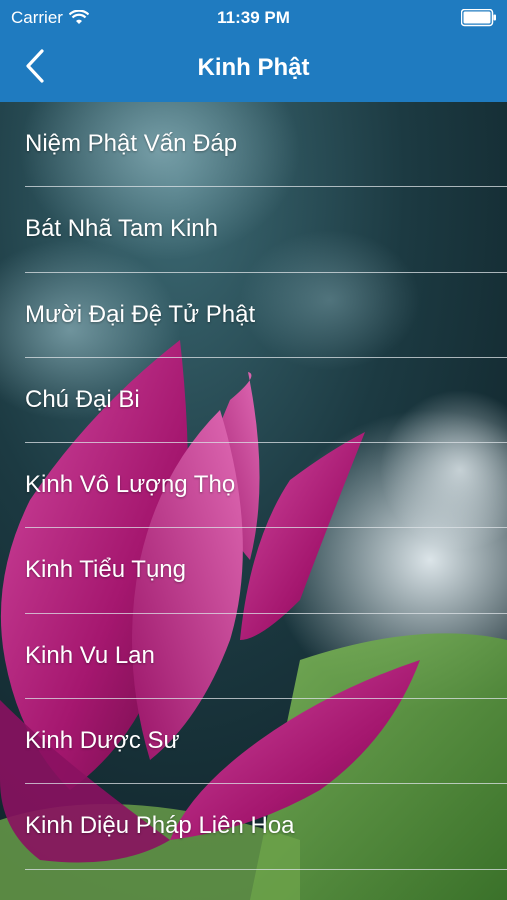 This screenshot has height=900, width=507. What do you see at coordinates (121, 229) in the screenshot?
I see `list-item-label: Bát Nhã Tam Kinh` at bounding box center [121, 229].